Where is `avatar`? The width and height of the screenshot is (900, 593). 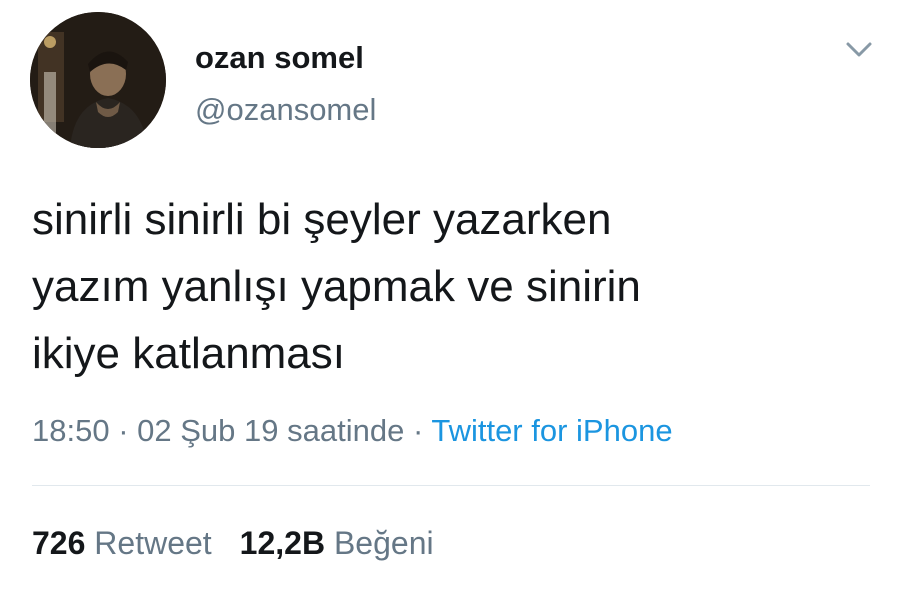 avatar is located at coordinates (98, 80).